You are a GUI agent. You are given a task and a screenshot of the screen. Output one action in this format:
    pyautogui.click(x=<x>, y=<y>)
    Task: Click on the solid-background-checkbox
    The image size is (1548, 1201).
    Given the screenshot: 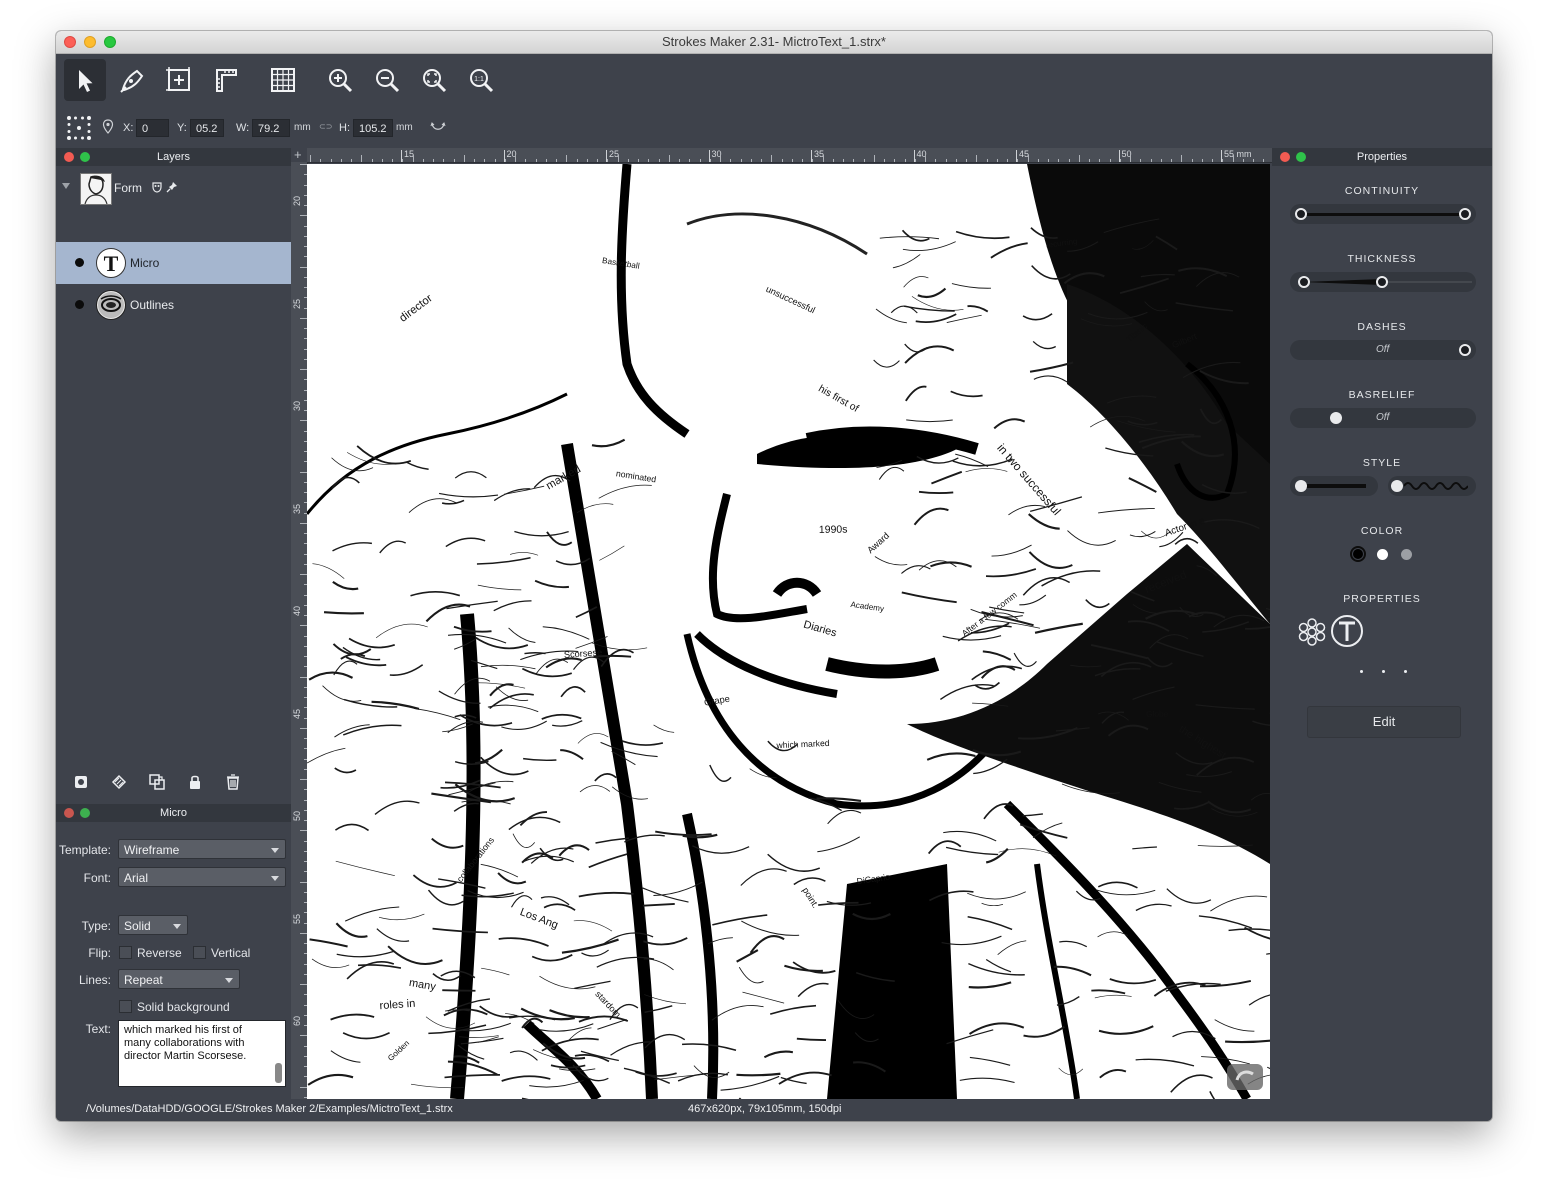 What is the action you would take?
    pyautogui.click(x=125, y=1006)
    